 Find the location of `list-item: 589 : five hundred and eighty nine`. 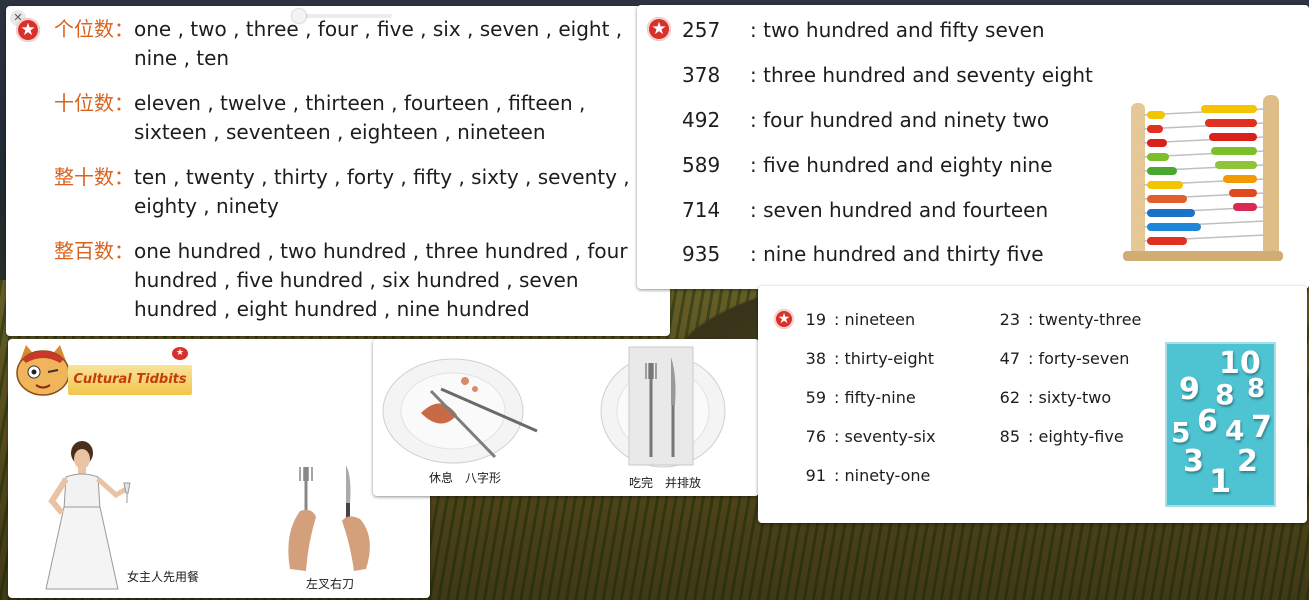

list-item: 589 : five hundred and eighty nine is located at coordinates (867, 165).